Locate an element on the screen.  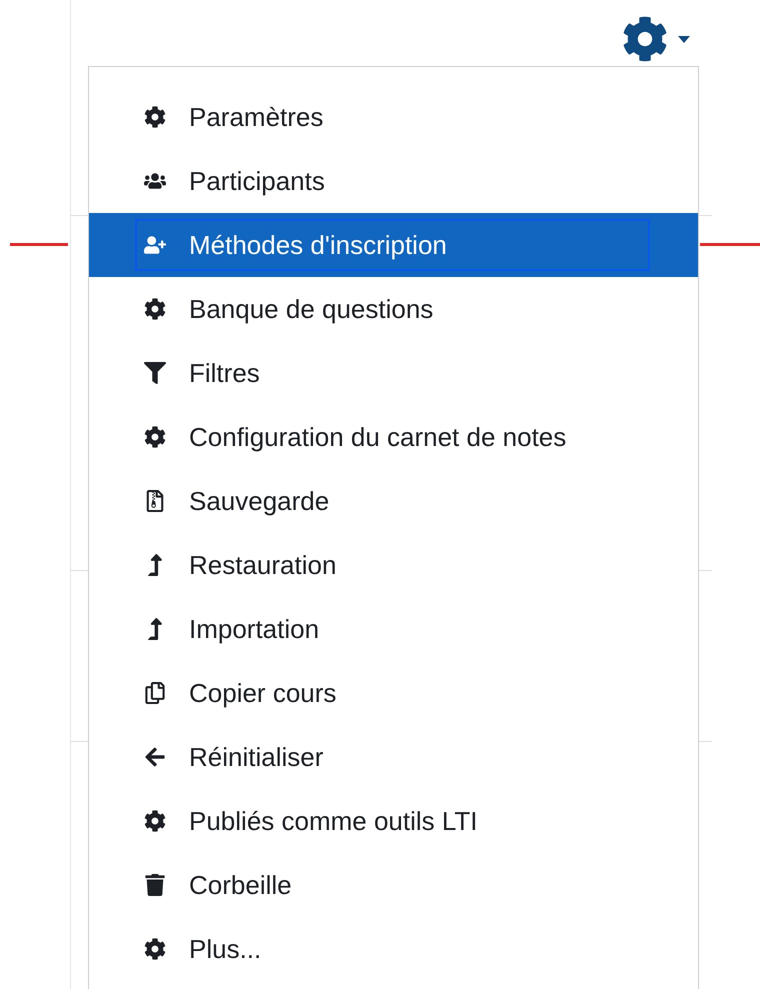
menu-item: Réinitialiser is located at coordinates (393, 757).